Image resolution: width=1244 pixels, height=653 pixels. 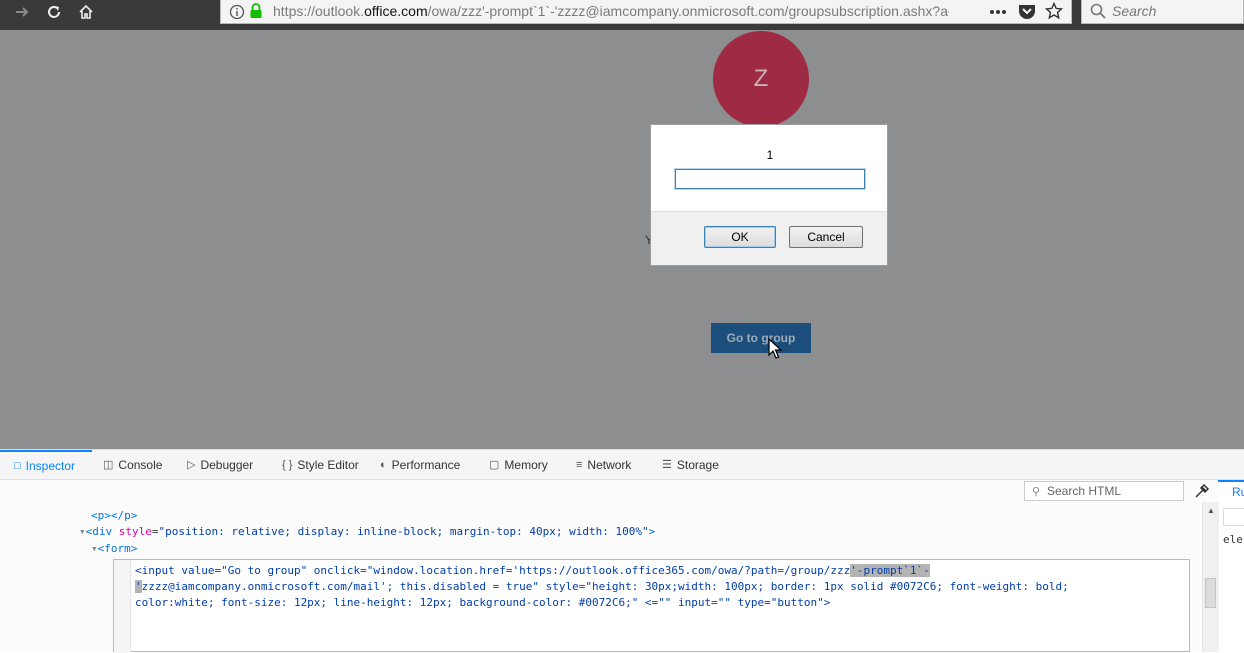 I want to click on reload-button, so click(x=54, y=12).